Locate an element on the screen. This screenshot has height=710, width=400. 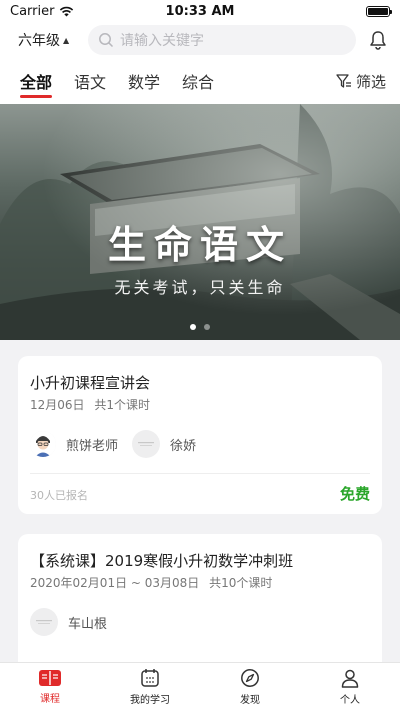
course-date: 2020年02月01日 ~ 03月08日 is located at coordinates (115, 583).